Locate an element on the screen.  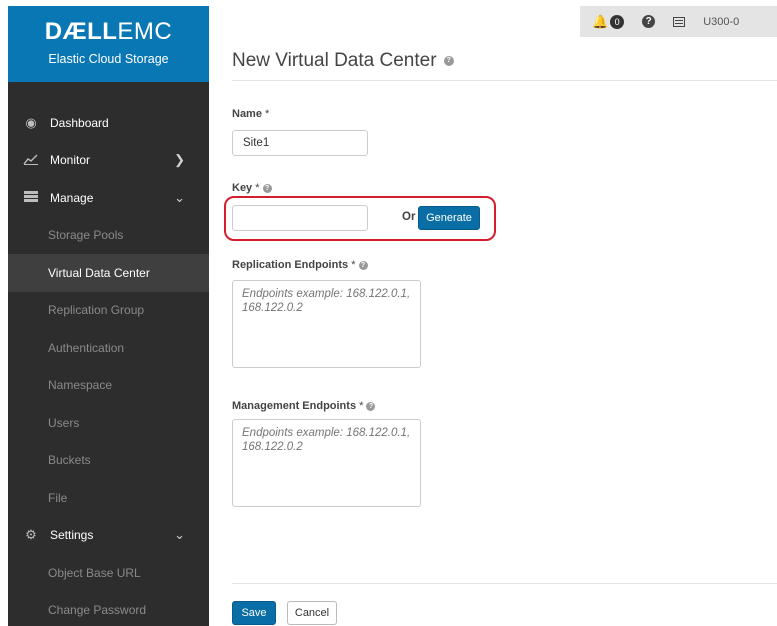
sidebar-item-monitor: Monitor ❯ is located at coordinates (108, 161).